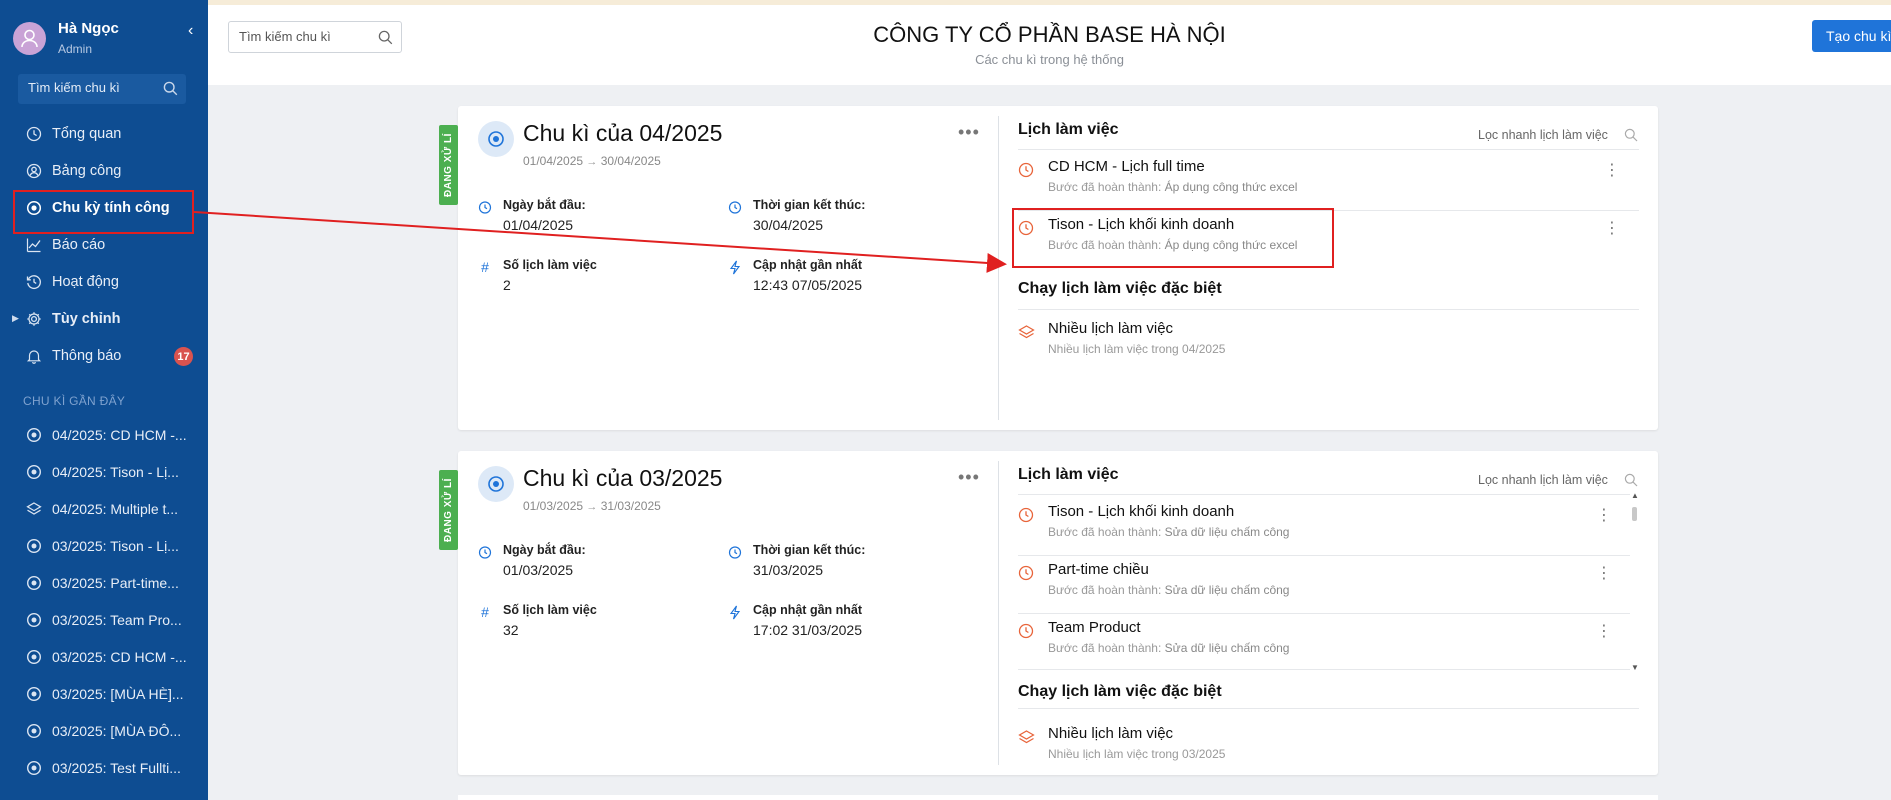  I want to click on sidebar-item-activity: Hoạt động, so click(104, 282).